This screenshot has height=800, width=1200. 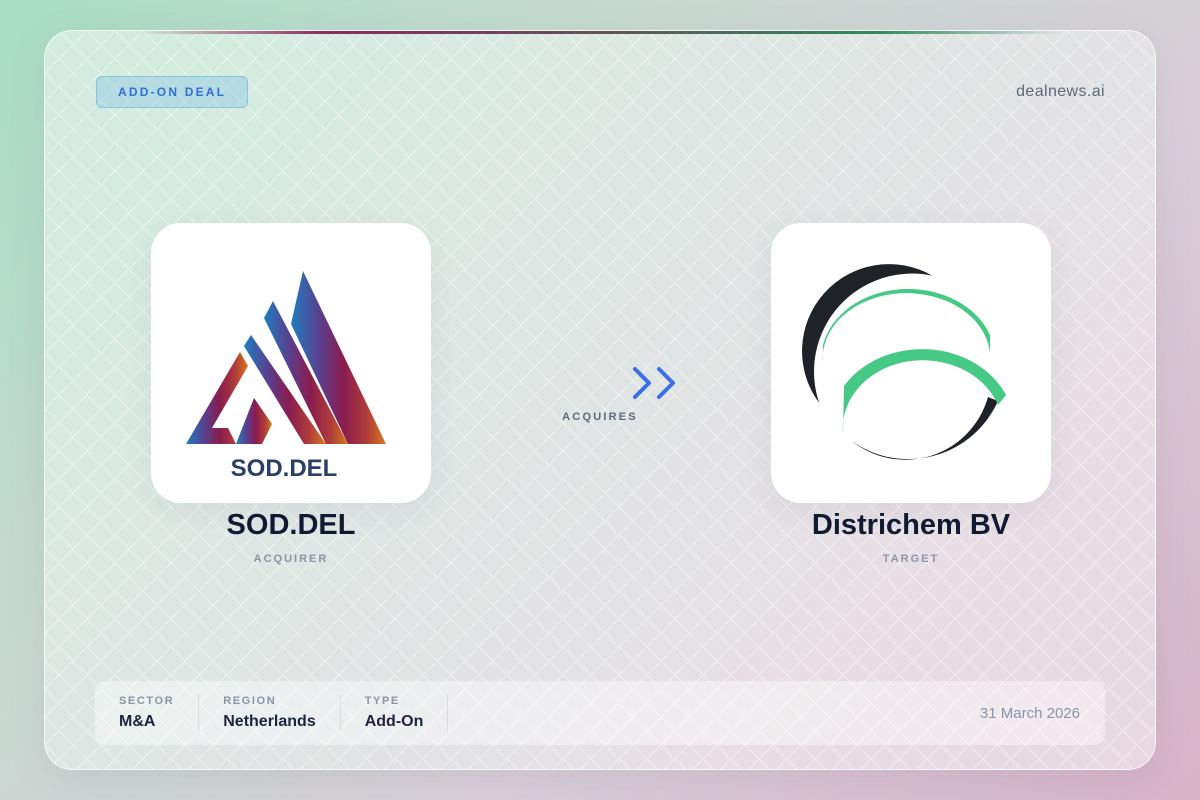 I want to click on type-value: Add-On, so click(x=394, y=721).